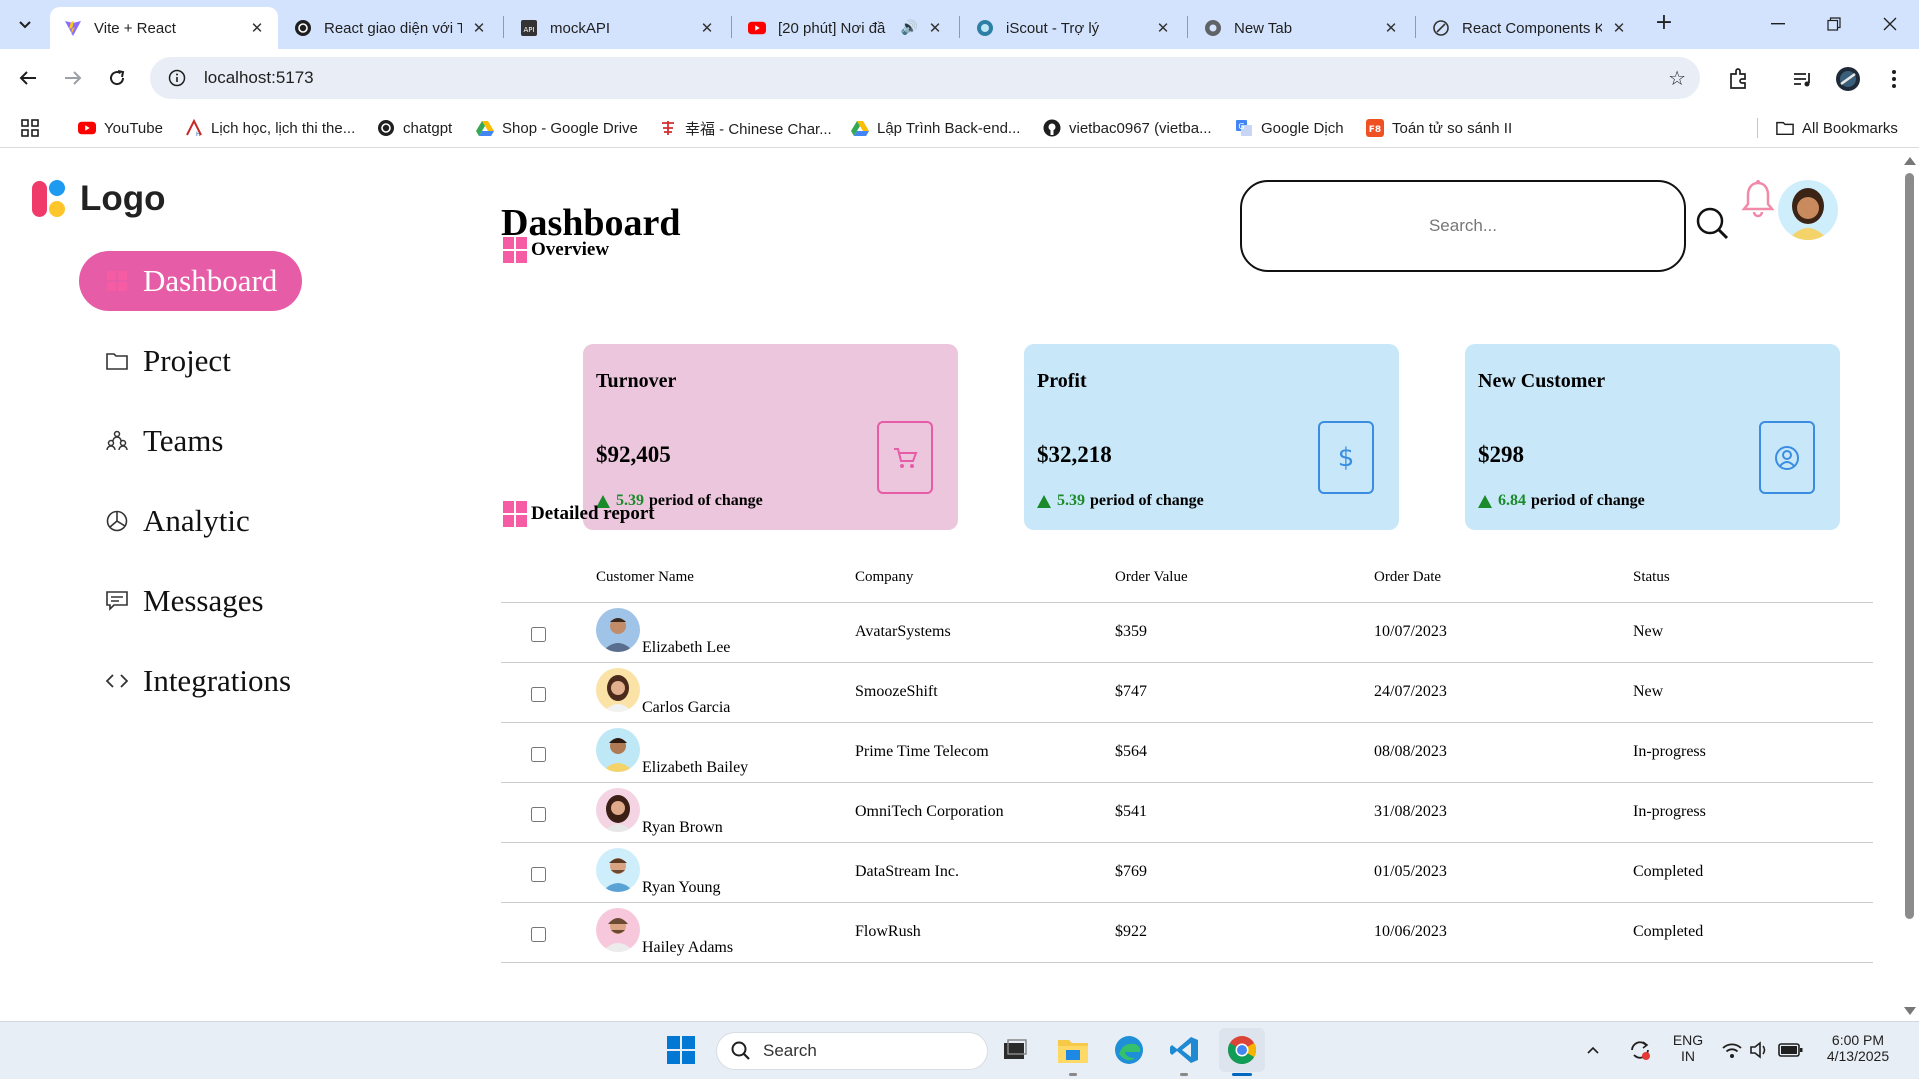 The height and width of the screenshot is (1079, 1919). Describe the element at coordinates (645, 577) in the screenshot. I see `column-header: Customer Name` at that location.